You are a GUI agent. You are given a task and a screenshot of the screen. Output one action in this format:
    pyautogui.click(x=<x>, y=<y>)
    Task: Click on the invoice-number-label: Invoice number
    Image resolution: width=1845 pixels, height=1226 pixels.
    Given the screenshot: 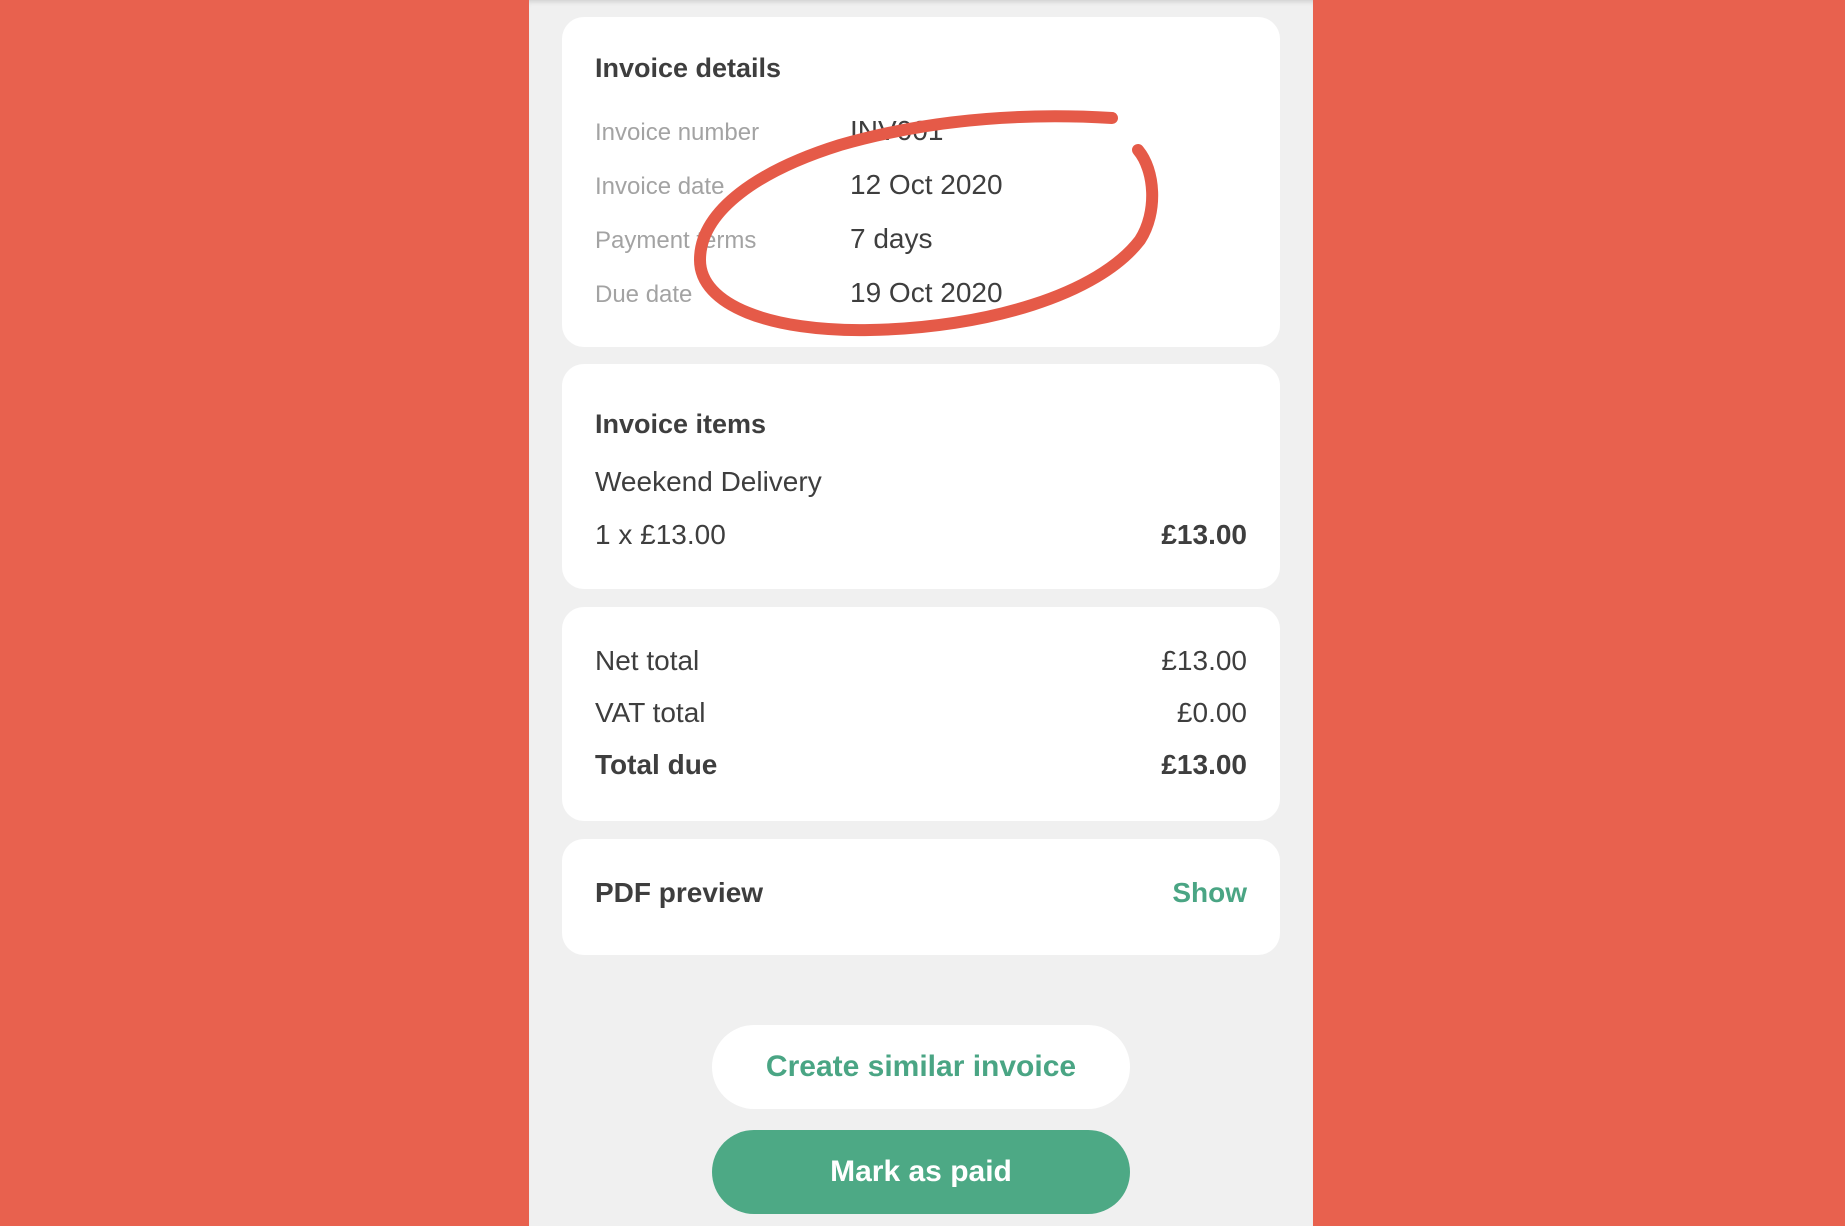 What is the action you would take?
    pyautogui.click(x=677, y=132)
    